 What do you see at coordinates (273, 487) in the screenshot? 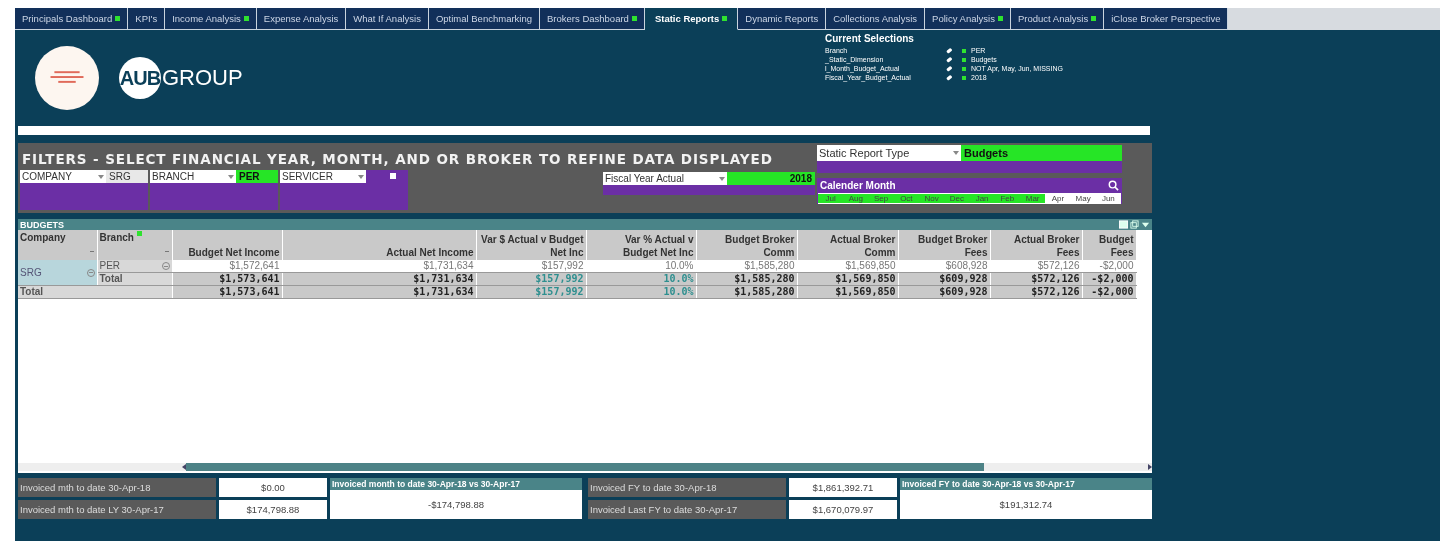
I see `summary-value: $0.00` at bounding box center [273, 487].